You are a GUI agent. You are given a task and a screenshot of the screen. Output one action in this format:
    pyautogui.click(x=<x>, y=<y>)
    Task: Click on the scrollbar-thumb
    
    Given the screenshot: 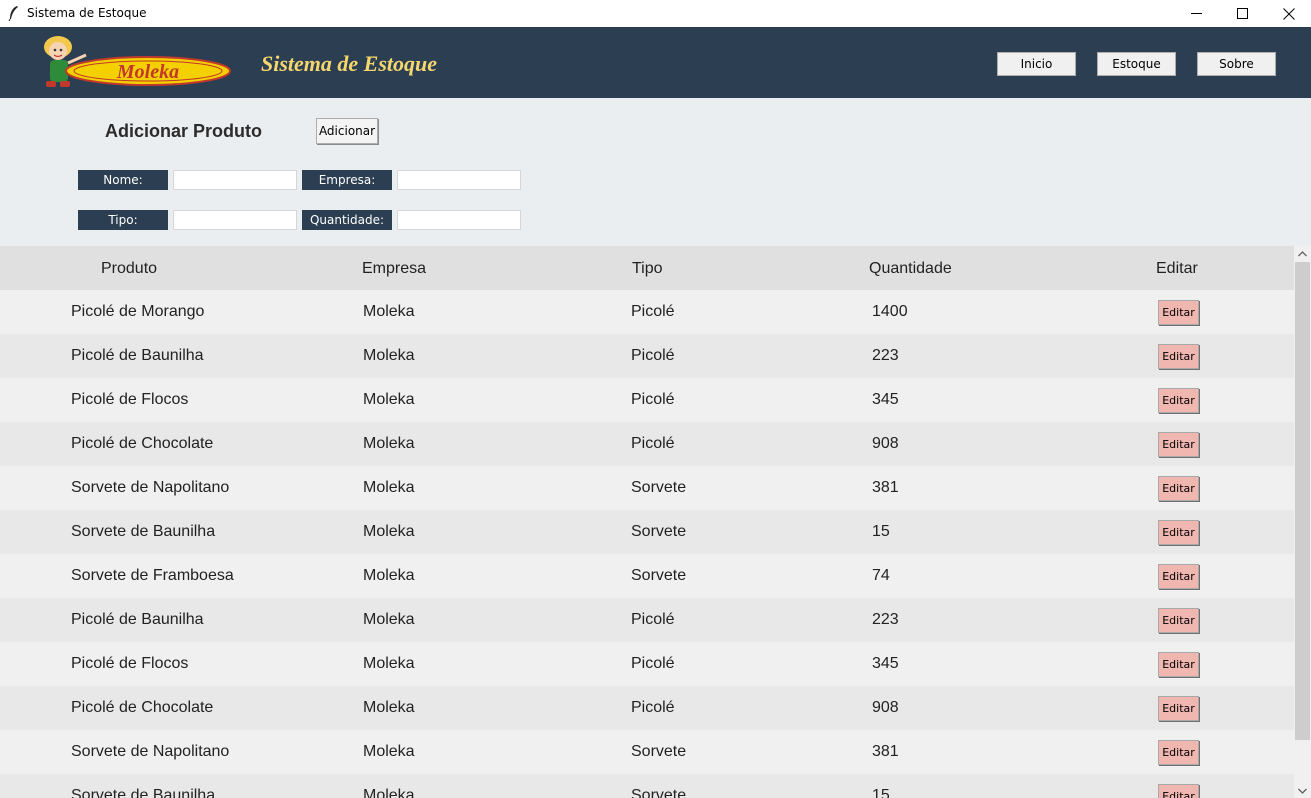 What is the action you would take?
    pyautogui.click(x=1302, y=501)
    